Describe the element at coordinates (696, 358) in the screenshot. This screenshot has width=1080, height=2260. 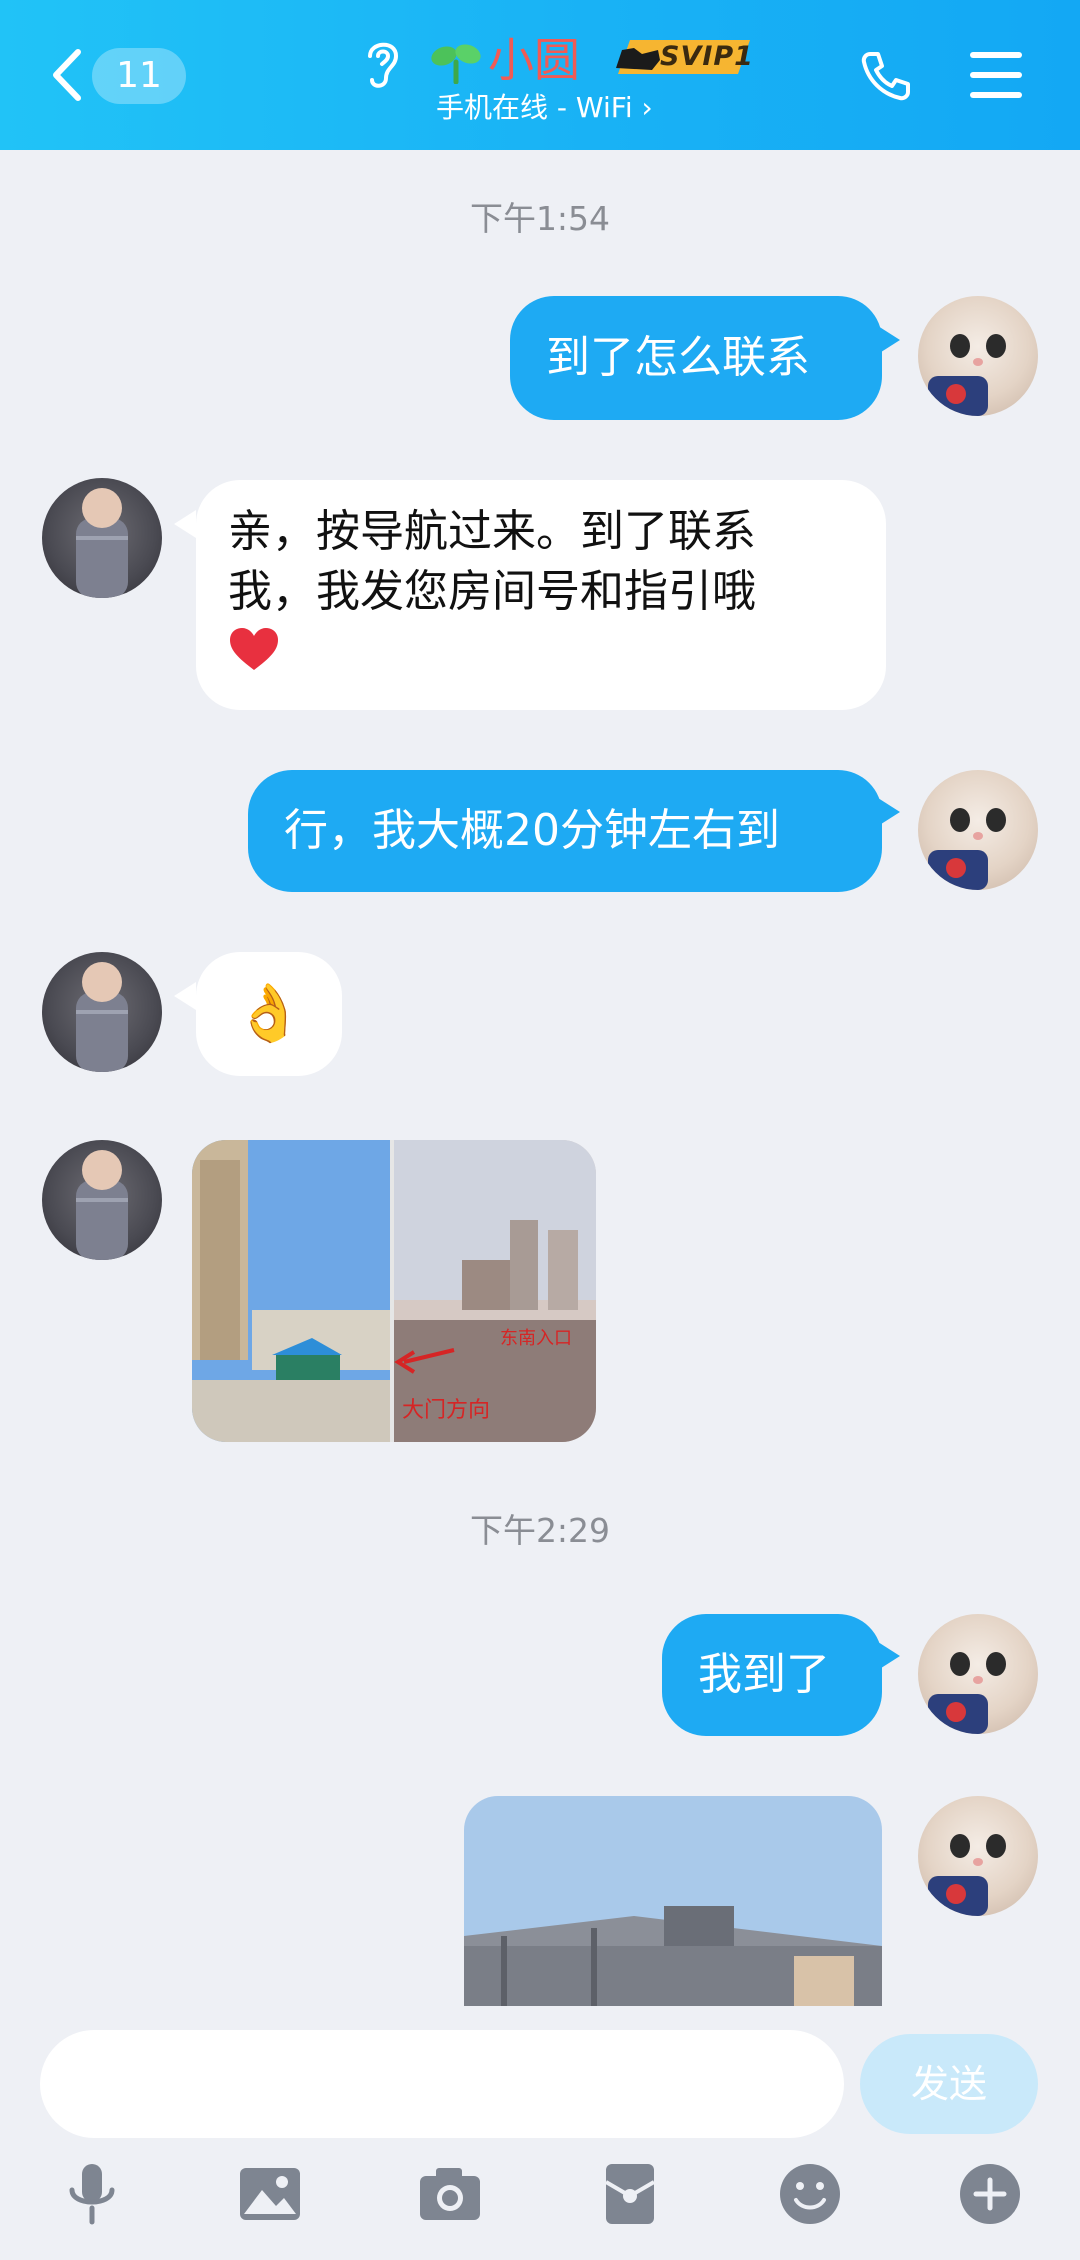
I see `outgoing-message: 到了怎么联系` at that location.